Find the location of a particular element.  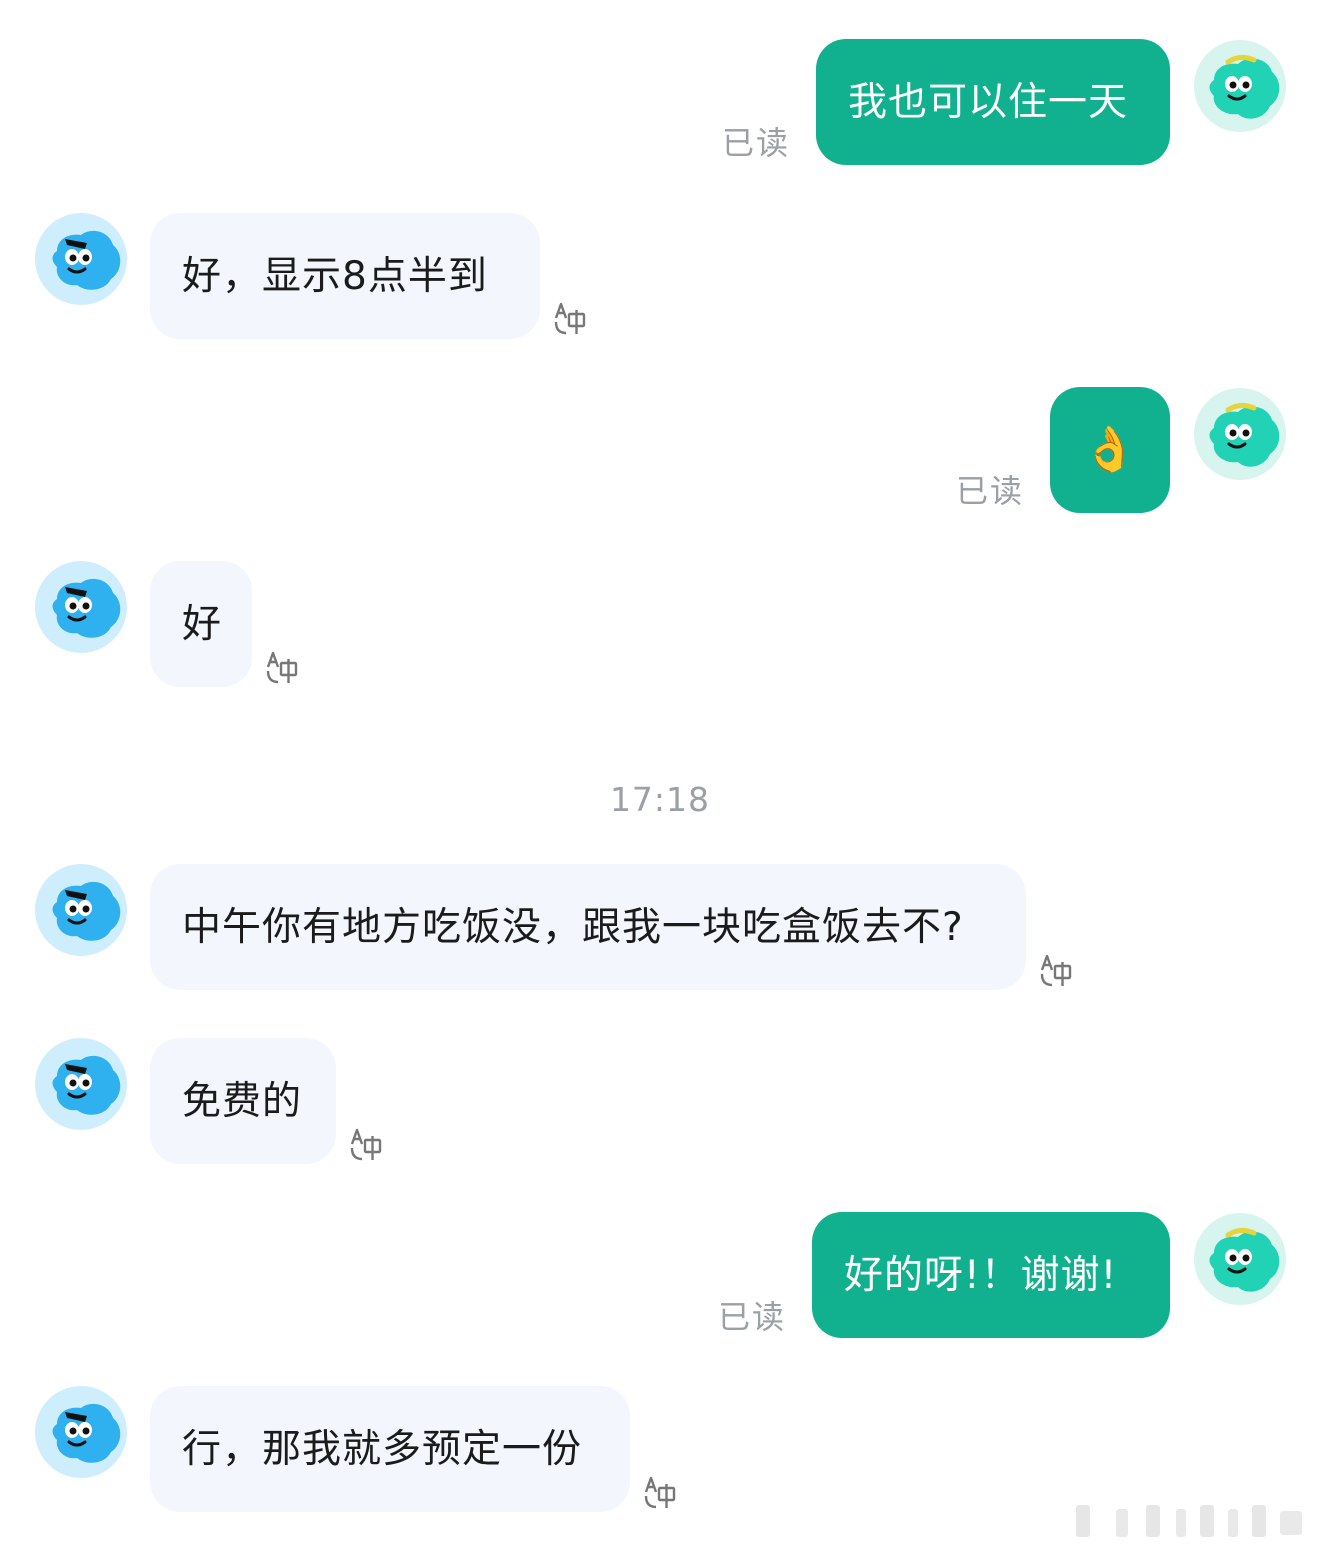

message-bubble: 行，那我就多预定一份 is located at coordinates (390, 1449).